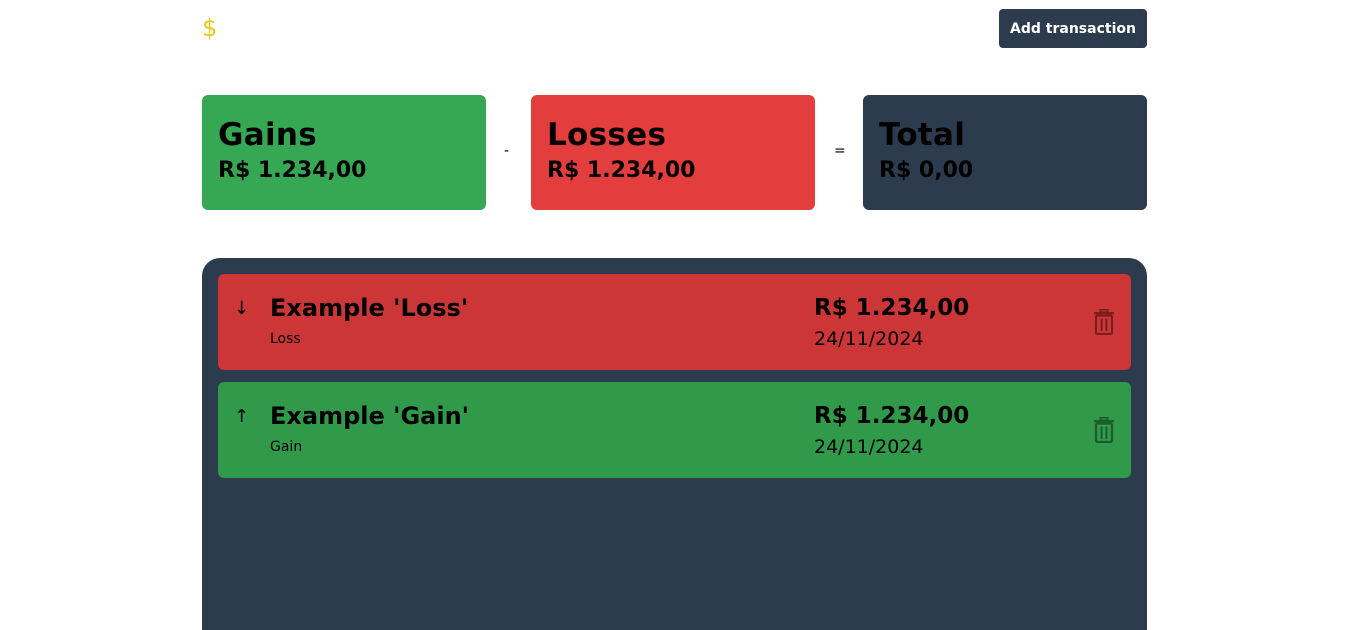 This screenshot has height=630, width=1348. What do you see at coordinates (285, 339) in the screenshot?
I see `transaction-type: Loss` at bounding box center [285, 339].